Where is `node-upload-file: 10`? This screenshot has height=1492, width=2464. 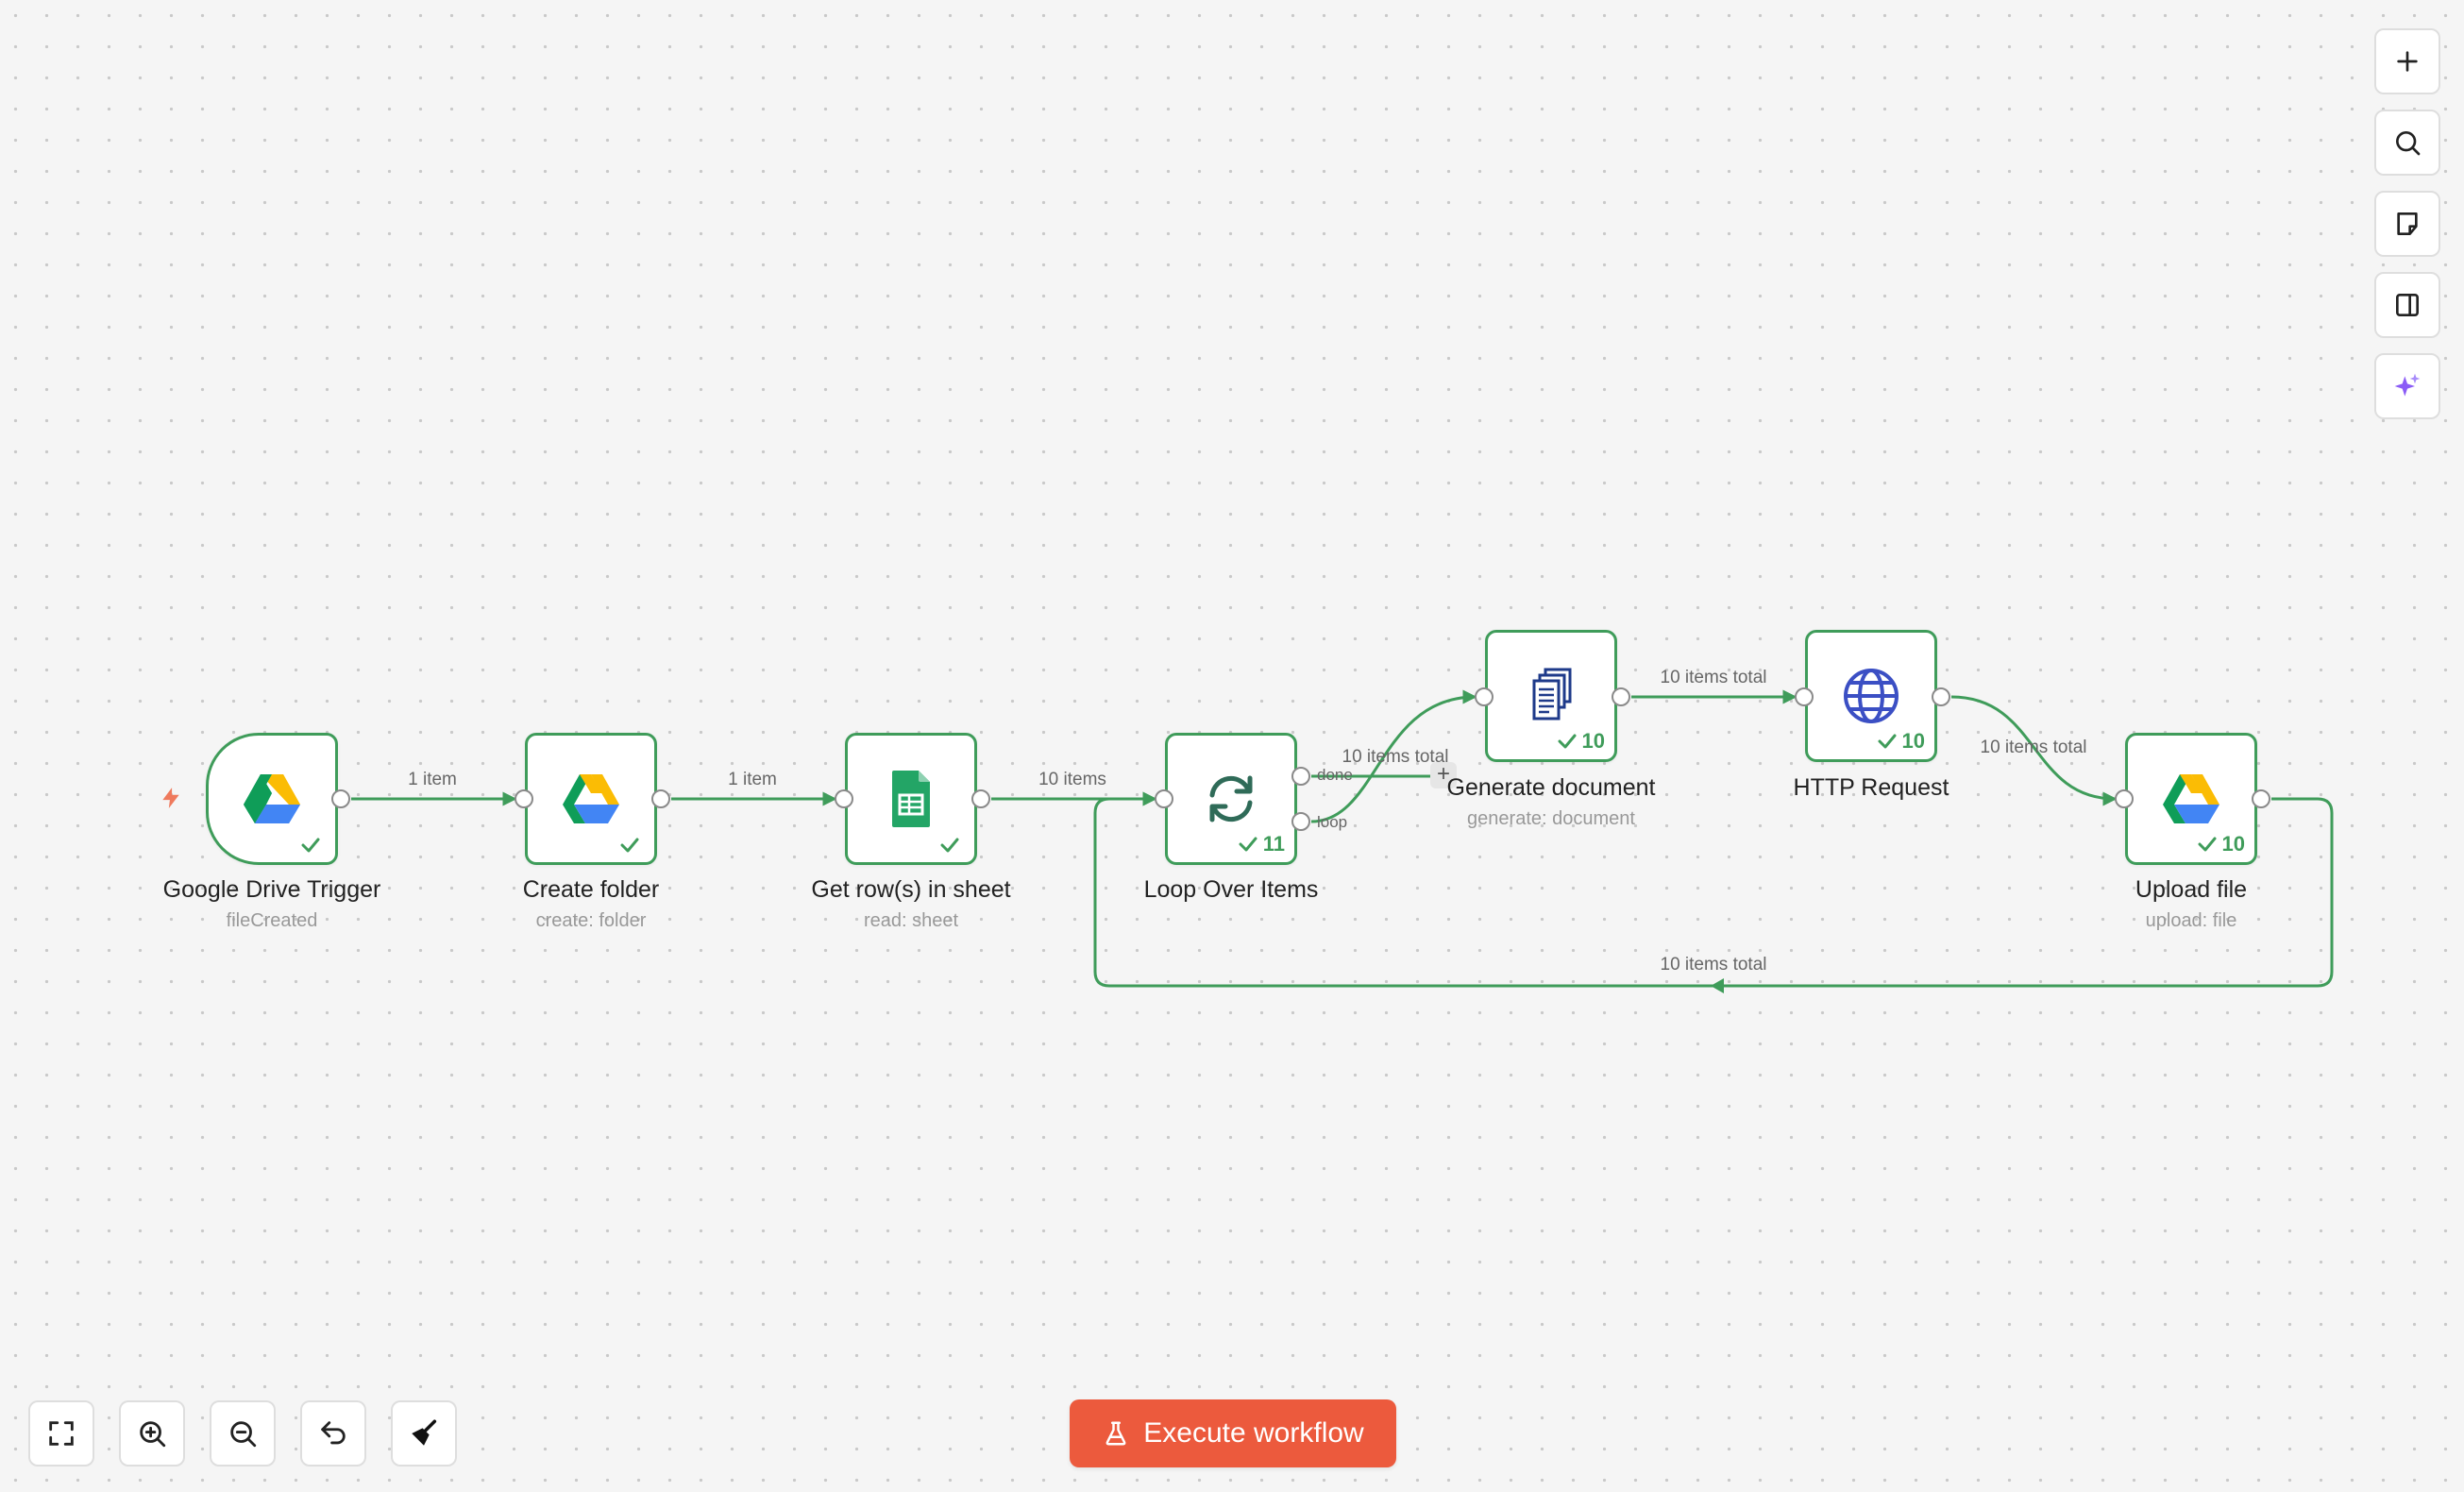
node-upload-file: 10 is located at coordinates (2191, 799).